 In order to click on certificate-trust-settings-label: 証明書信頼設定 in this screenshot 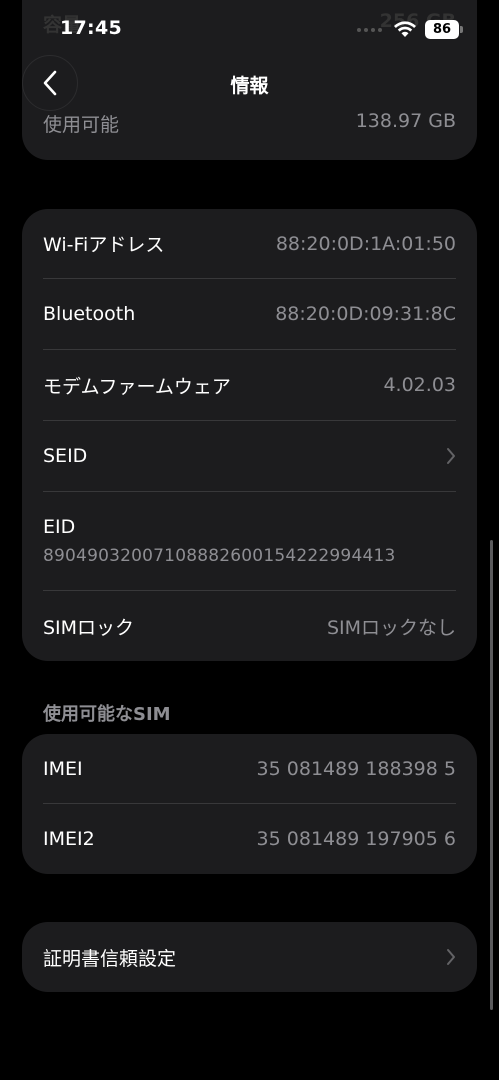, I will do `click(110, 958)`.